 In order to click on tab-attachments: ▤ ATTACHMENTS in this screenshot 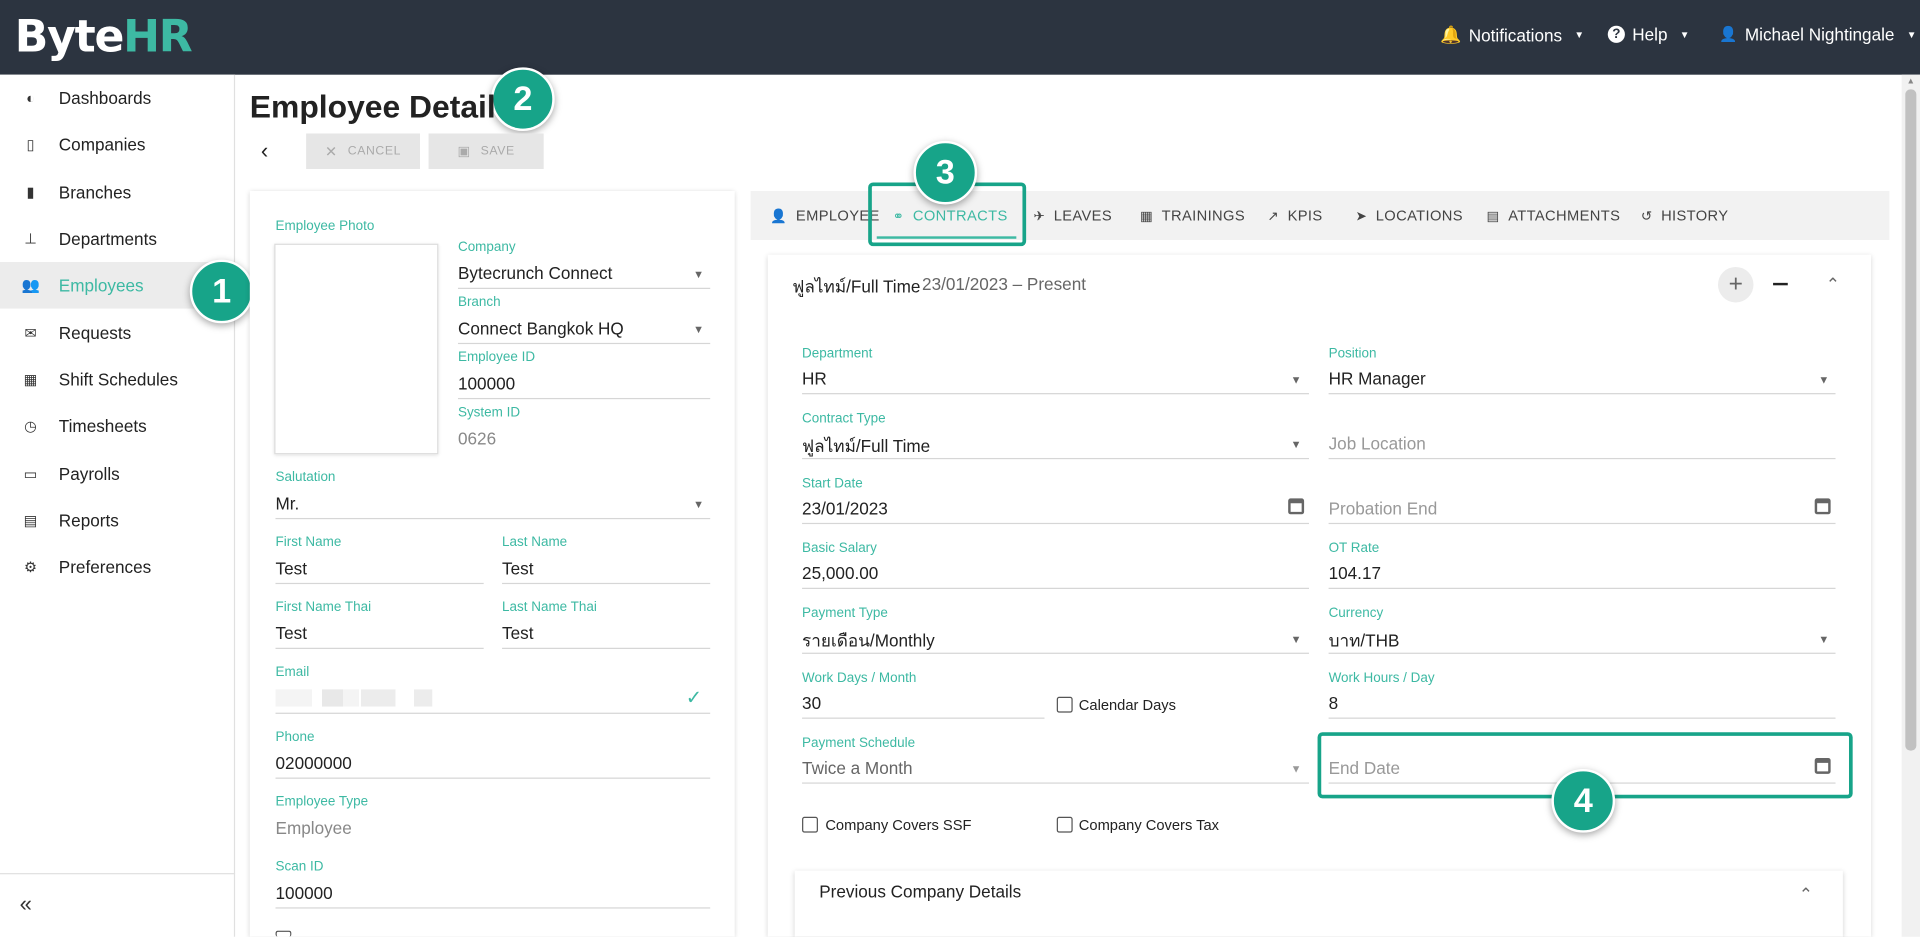, I will do `click(1554, 215)`.